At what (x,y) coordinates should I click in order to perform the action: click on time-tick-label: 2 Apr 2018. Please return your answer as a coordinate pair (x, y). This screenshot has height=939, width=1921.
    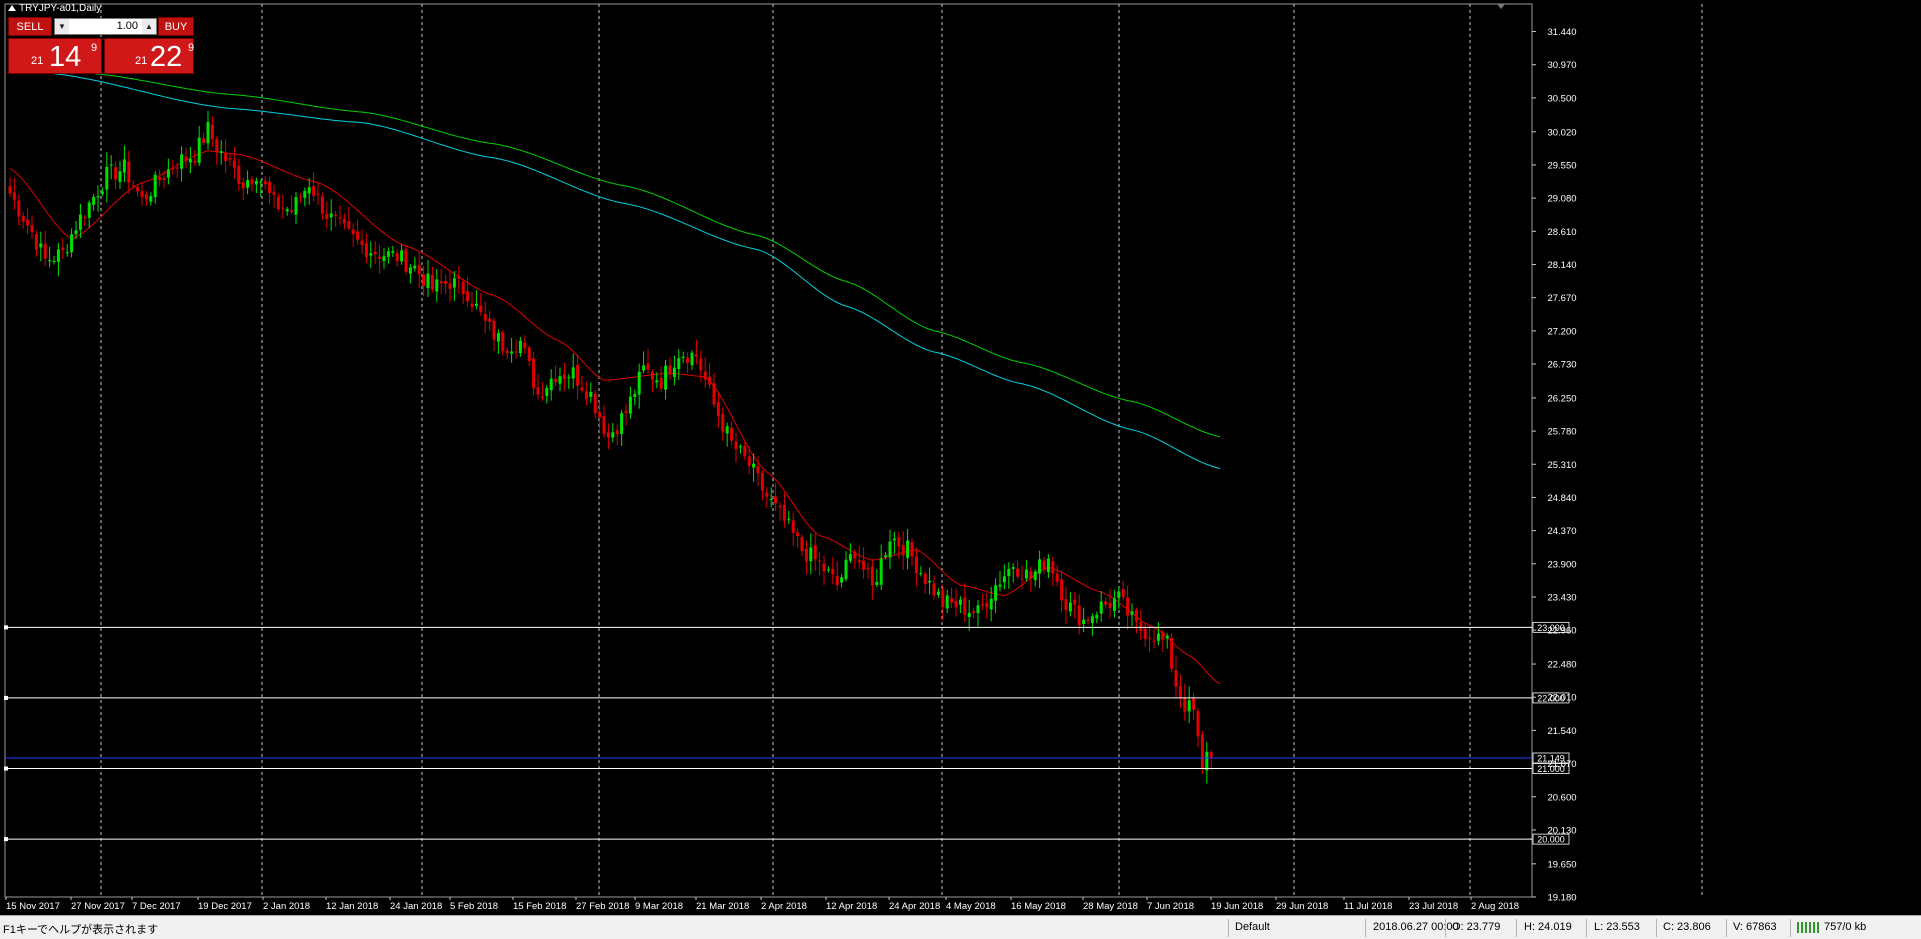
    Looking at the image, I should click on (784, 906).